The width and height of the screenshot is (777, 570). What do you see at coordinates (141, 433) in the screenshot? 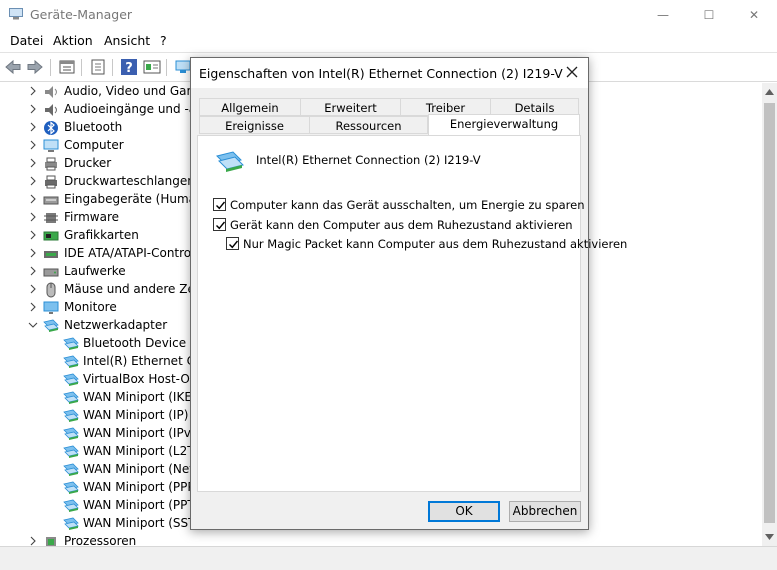
I see `tree-item-label: WAN Miniport (IPv6` at bounding box center [141, 433].